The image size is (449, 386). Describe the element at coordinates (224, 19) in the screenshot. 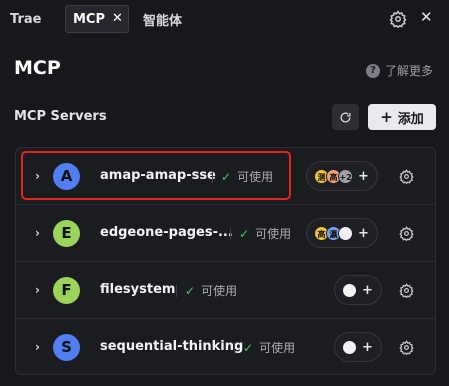

I see `tab-bar: Trae MCP ✕ 智能体 ✕` at that location.